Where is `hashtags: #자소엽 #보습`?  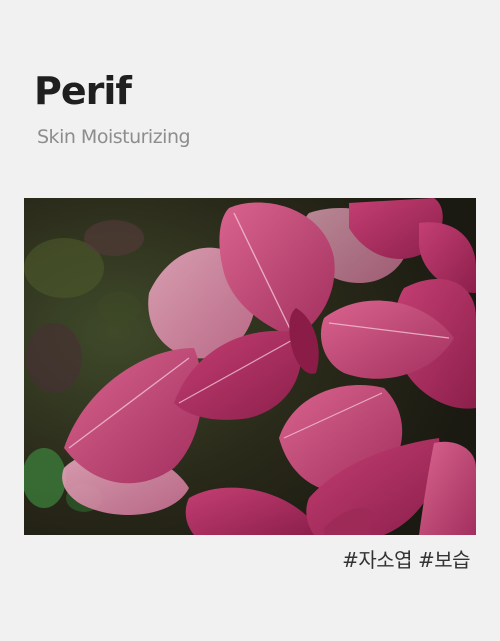
hashtags: #자소엽 #보습 is located at coordinates (406, 560).